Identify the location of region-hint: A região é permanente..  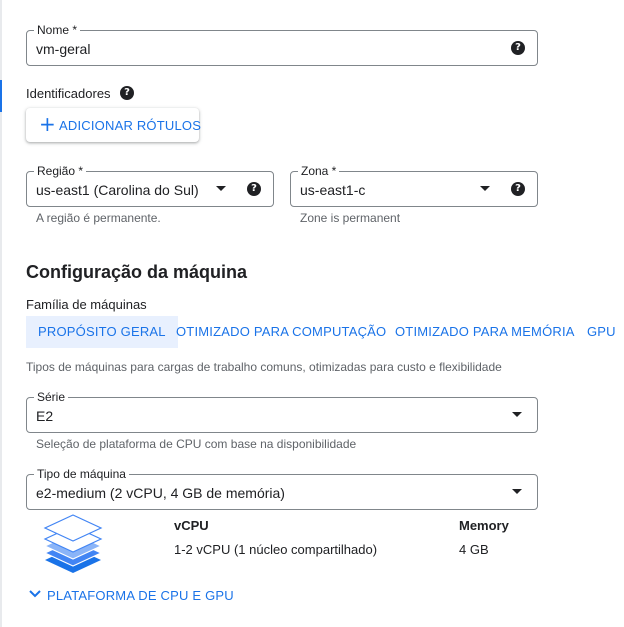
(98, 218).